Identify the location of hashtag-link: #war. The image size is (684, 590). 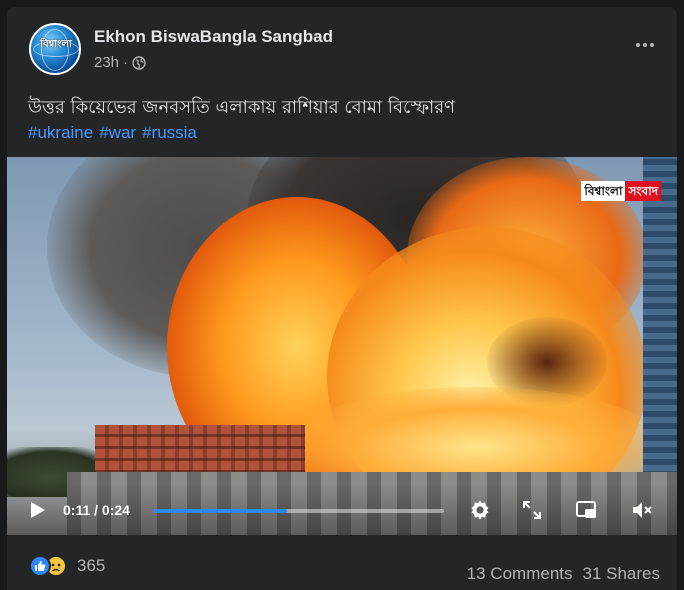
(117, 133).